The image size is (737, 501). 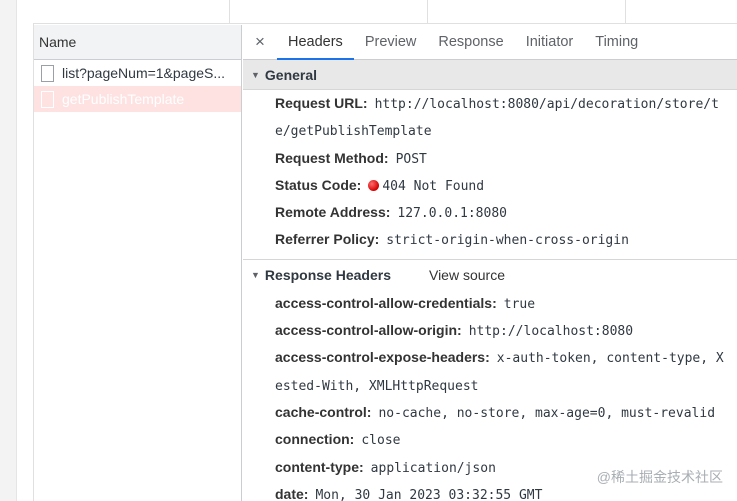 I want to click on tab-headers: Headers, so click(x=315, y=42).